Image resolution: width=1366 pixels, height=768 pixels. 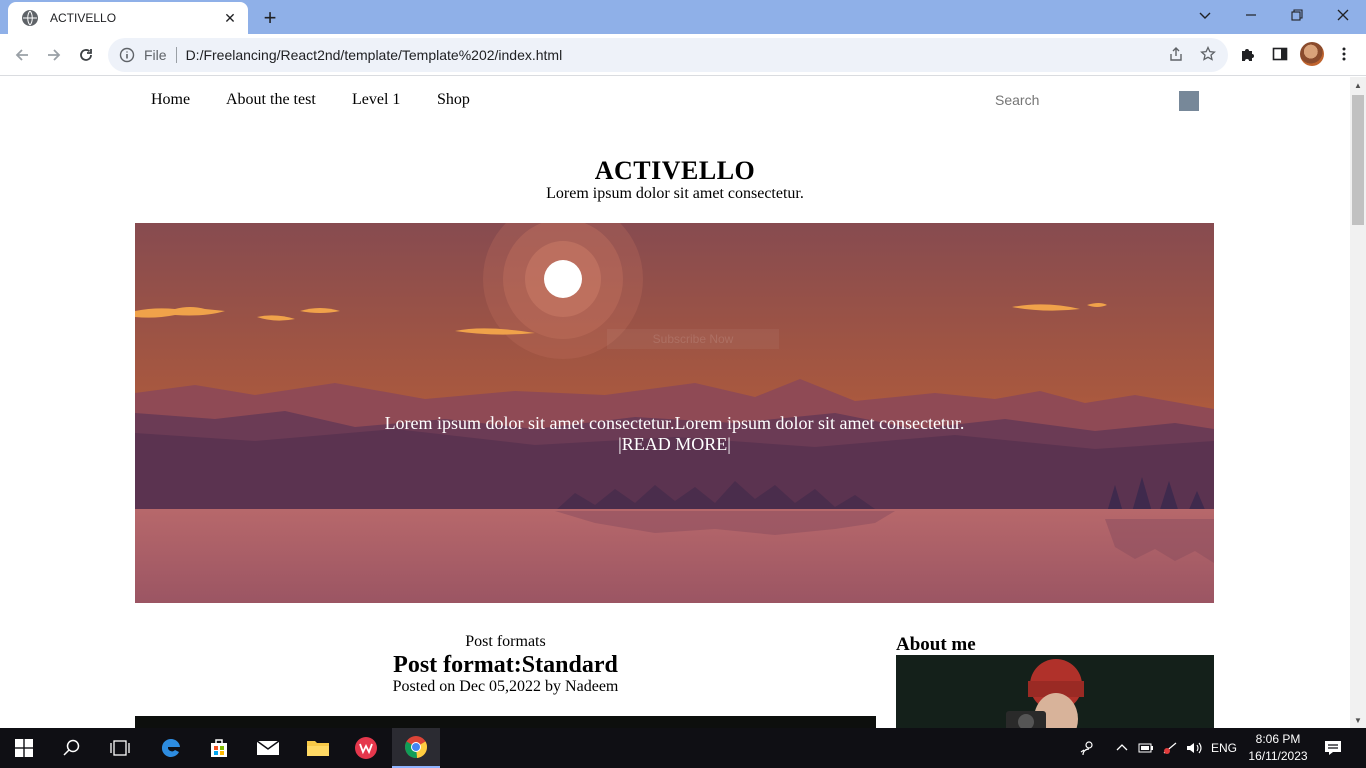 What do you see at coordinates (675, 101) in the screenshot?
I see `site-nav: Home About the test Level 1 Shop Search` at bounding box center [675, 101].